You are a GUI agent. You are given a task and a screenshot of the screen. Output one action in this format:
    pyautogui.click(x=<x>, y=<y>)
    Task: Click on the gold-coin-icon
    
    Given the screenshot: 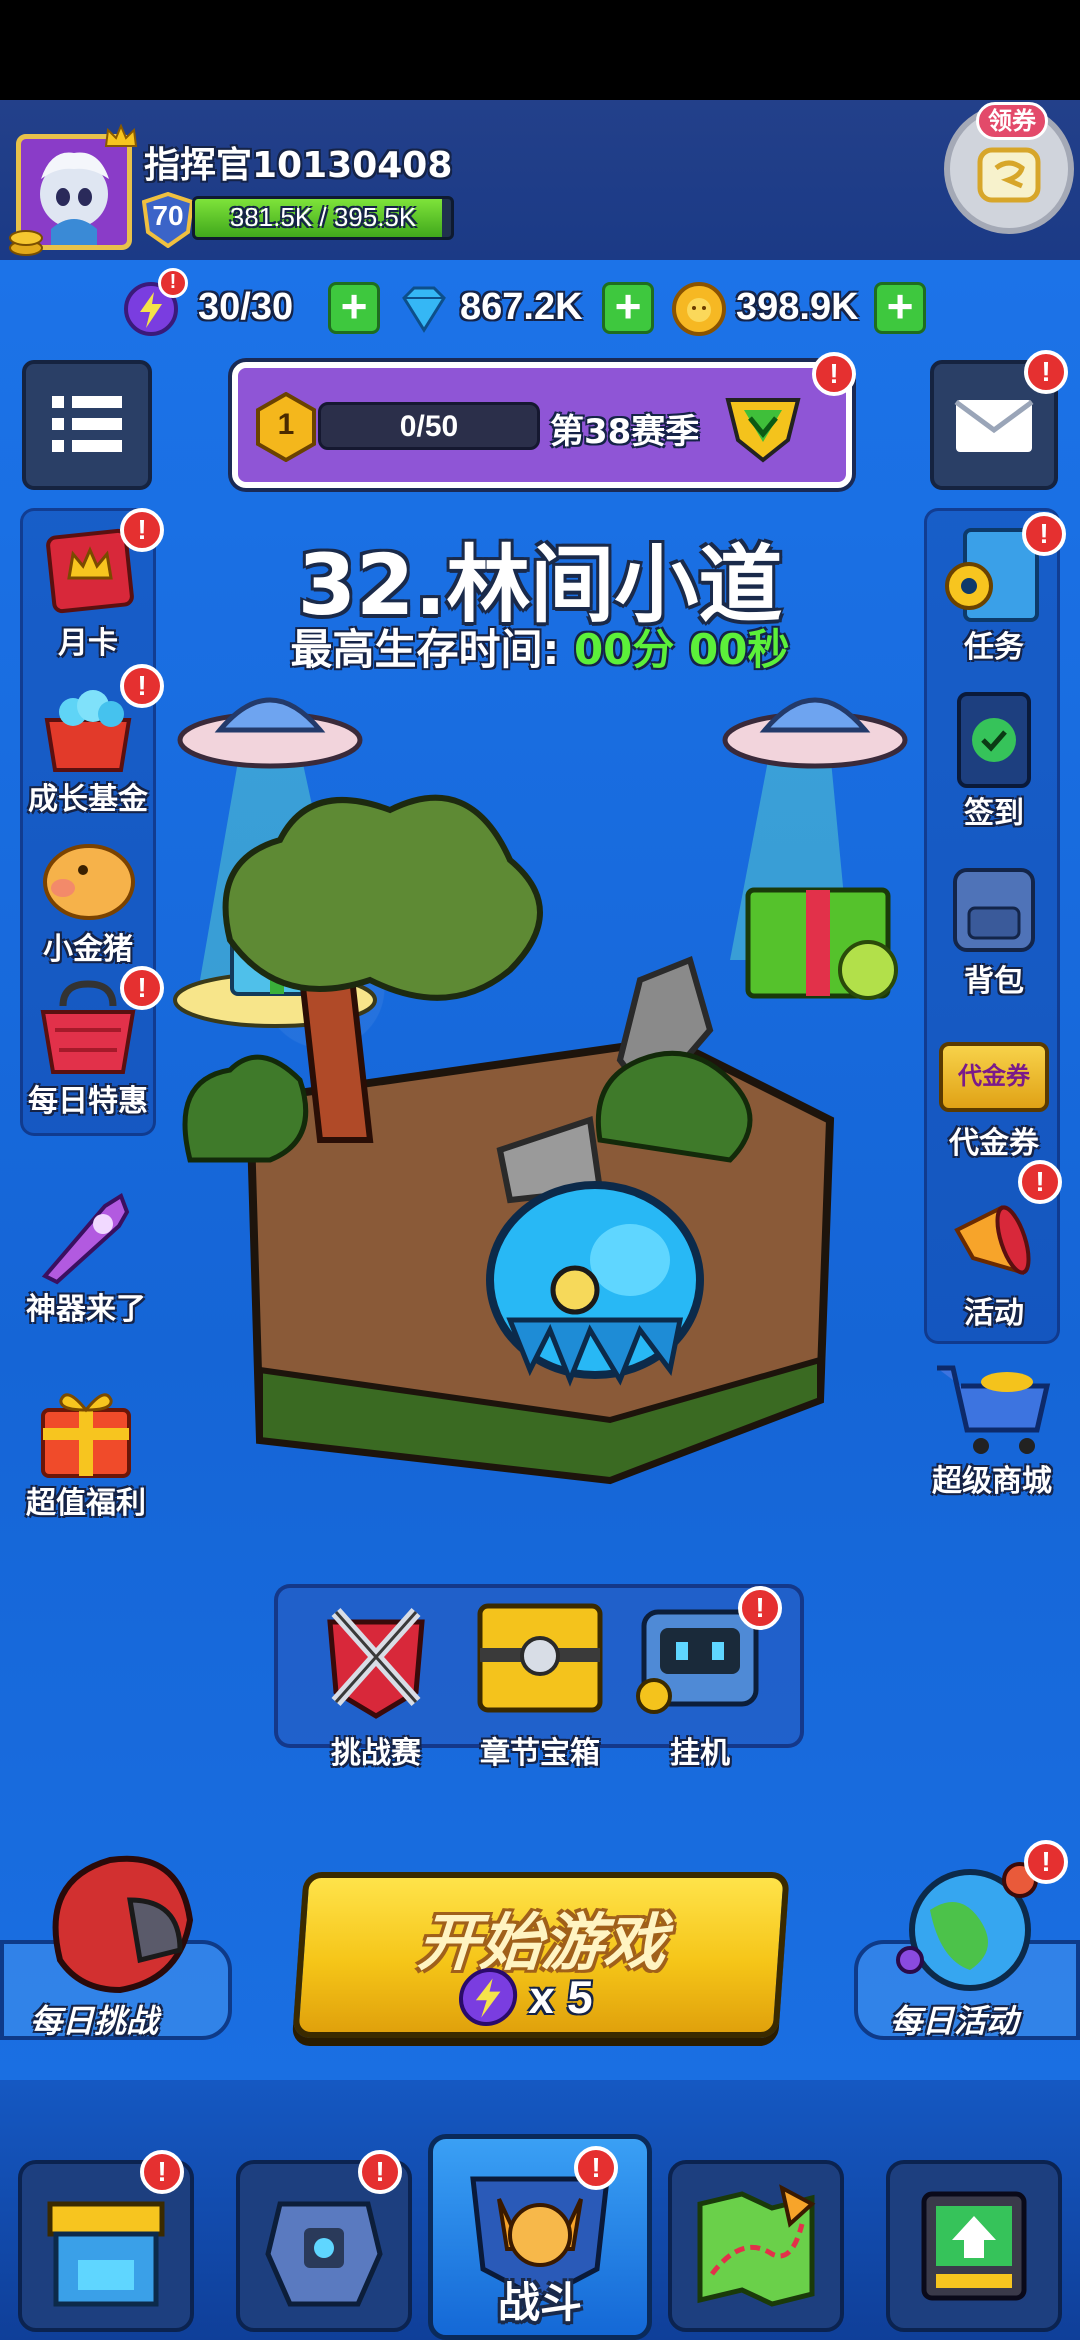 What is the action you would take?
    pyautogui.click(x=699, y=309)
    